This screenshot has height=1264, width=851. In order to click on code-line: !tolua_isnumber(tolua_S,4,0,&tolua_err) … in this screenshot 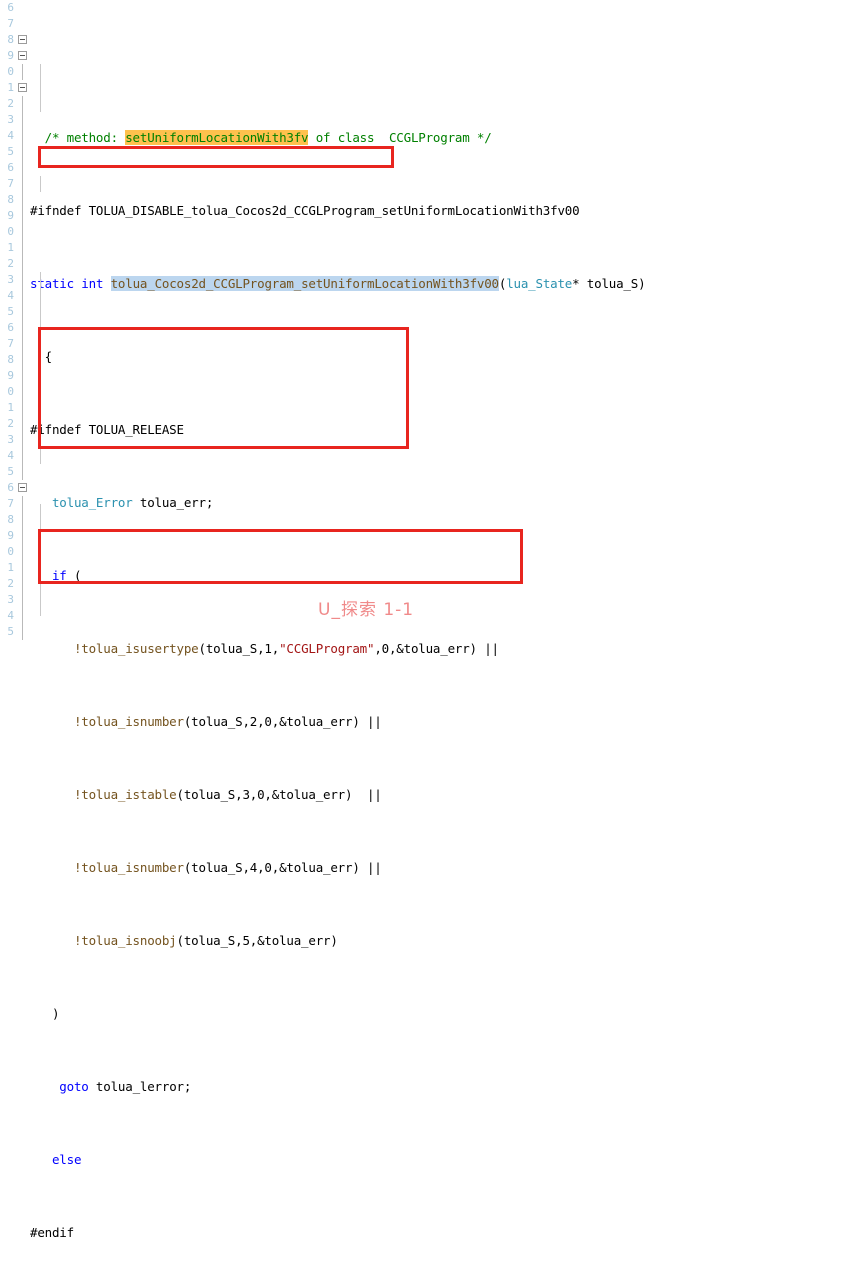, I will do `click(440, 868)`.